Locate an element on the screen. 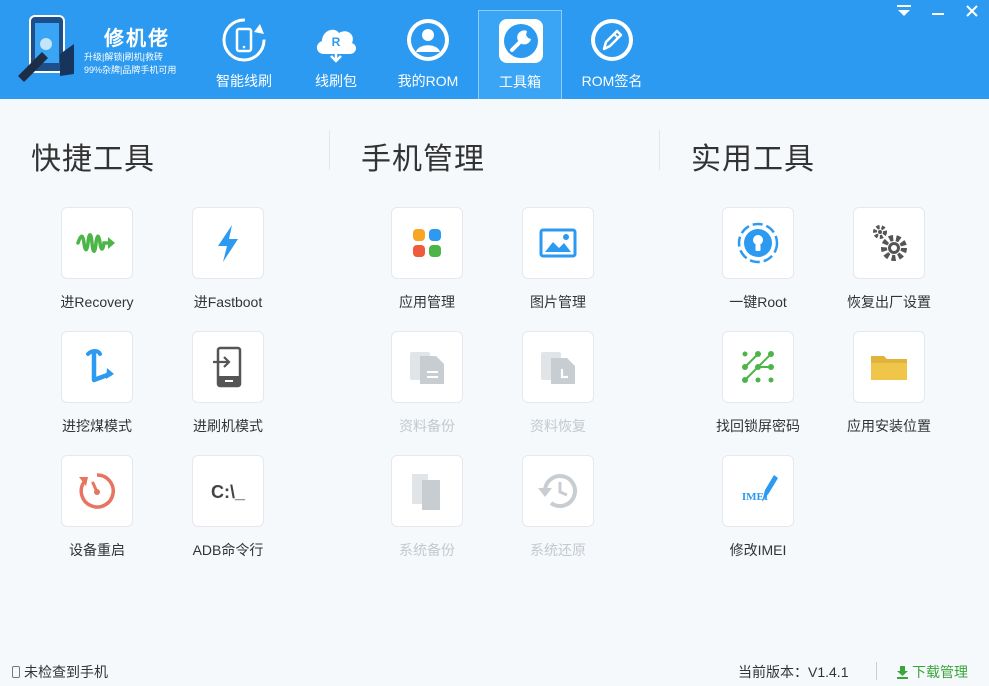  device-status: 未检查到手机 is located at coordinates (60, 672).